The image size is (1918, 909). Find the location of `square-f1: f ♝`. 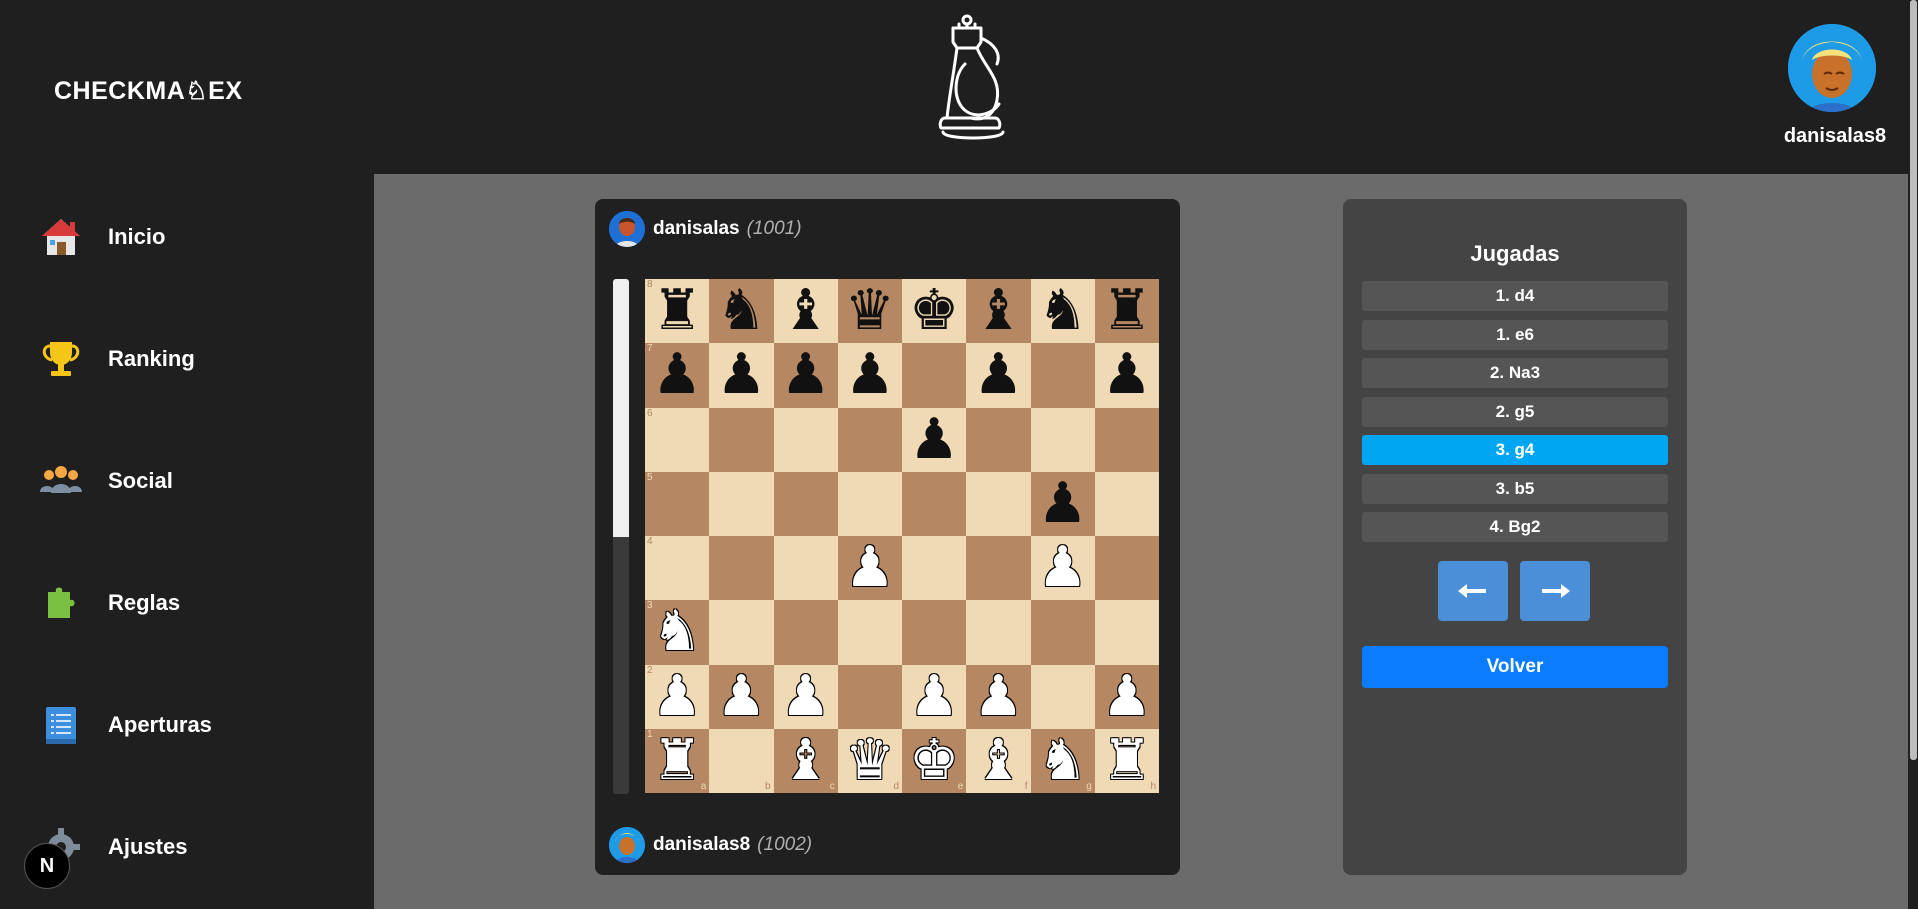

square-f1: f ♝ is located at coordinates (998, 760).